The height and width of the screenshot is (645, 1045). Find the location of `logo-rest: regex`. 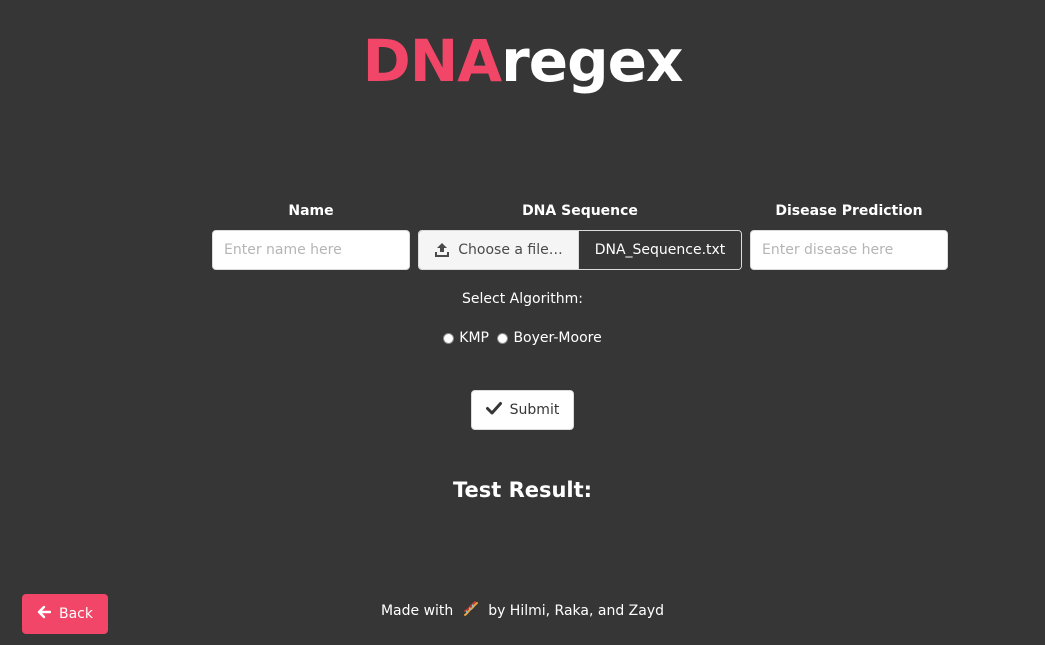

logo-rest: regex is located at coordinates (592, 61).